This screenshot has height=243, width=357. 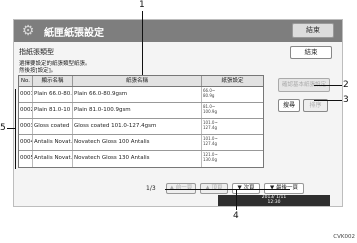 I want to click on row-paper-setting: 81.0~ 100.9g, so click(x=232, y=110).